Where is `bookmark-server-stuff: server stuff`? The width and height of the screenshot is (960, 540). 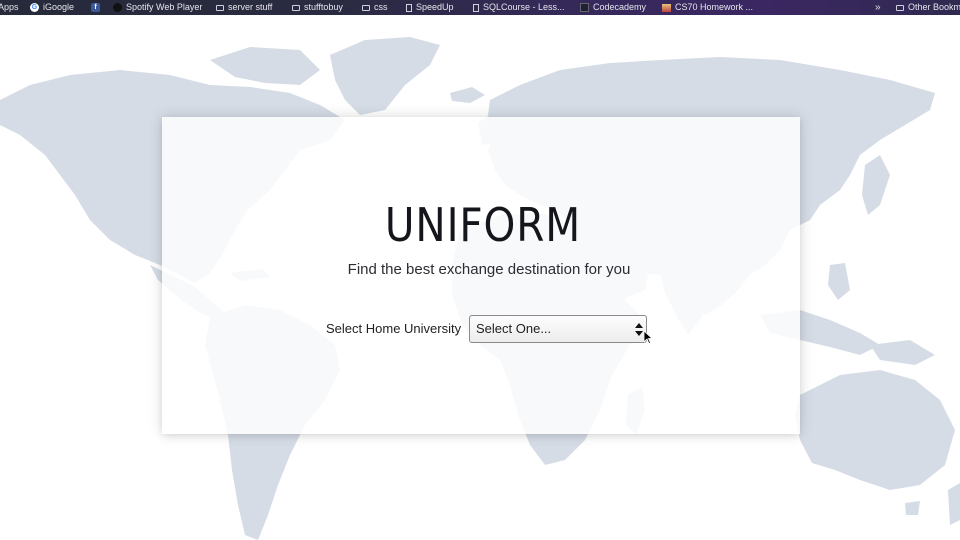
bookmark-server-stuff: server stuff is located at coordinates (244, 7).